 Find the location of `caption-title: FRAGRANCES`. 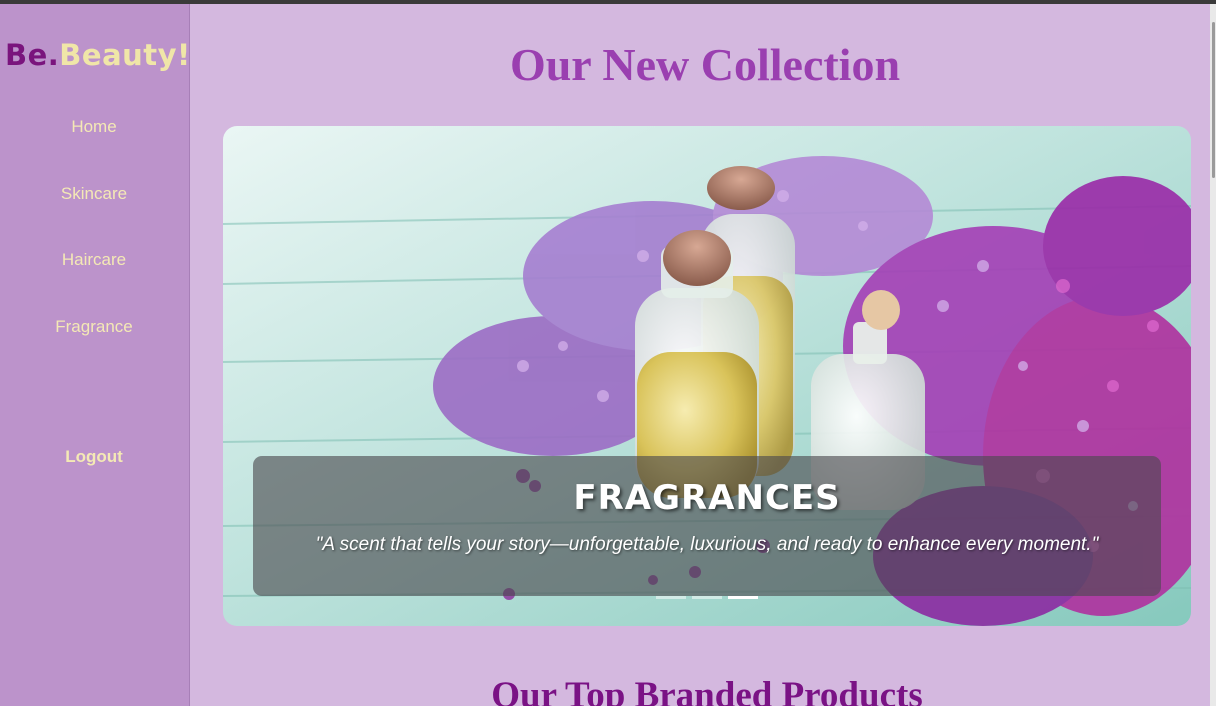

caption-title: FRAGRANCES is located at coordinates (707, 498).